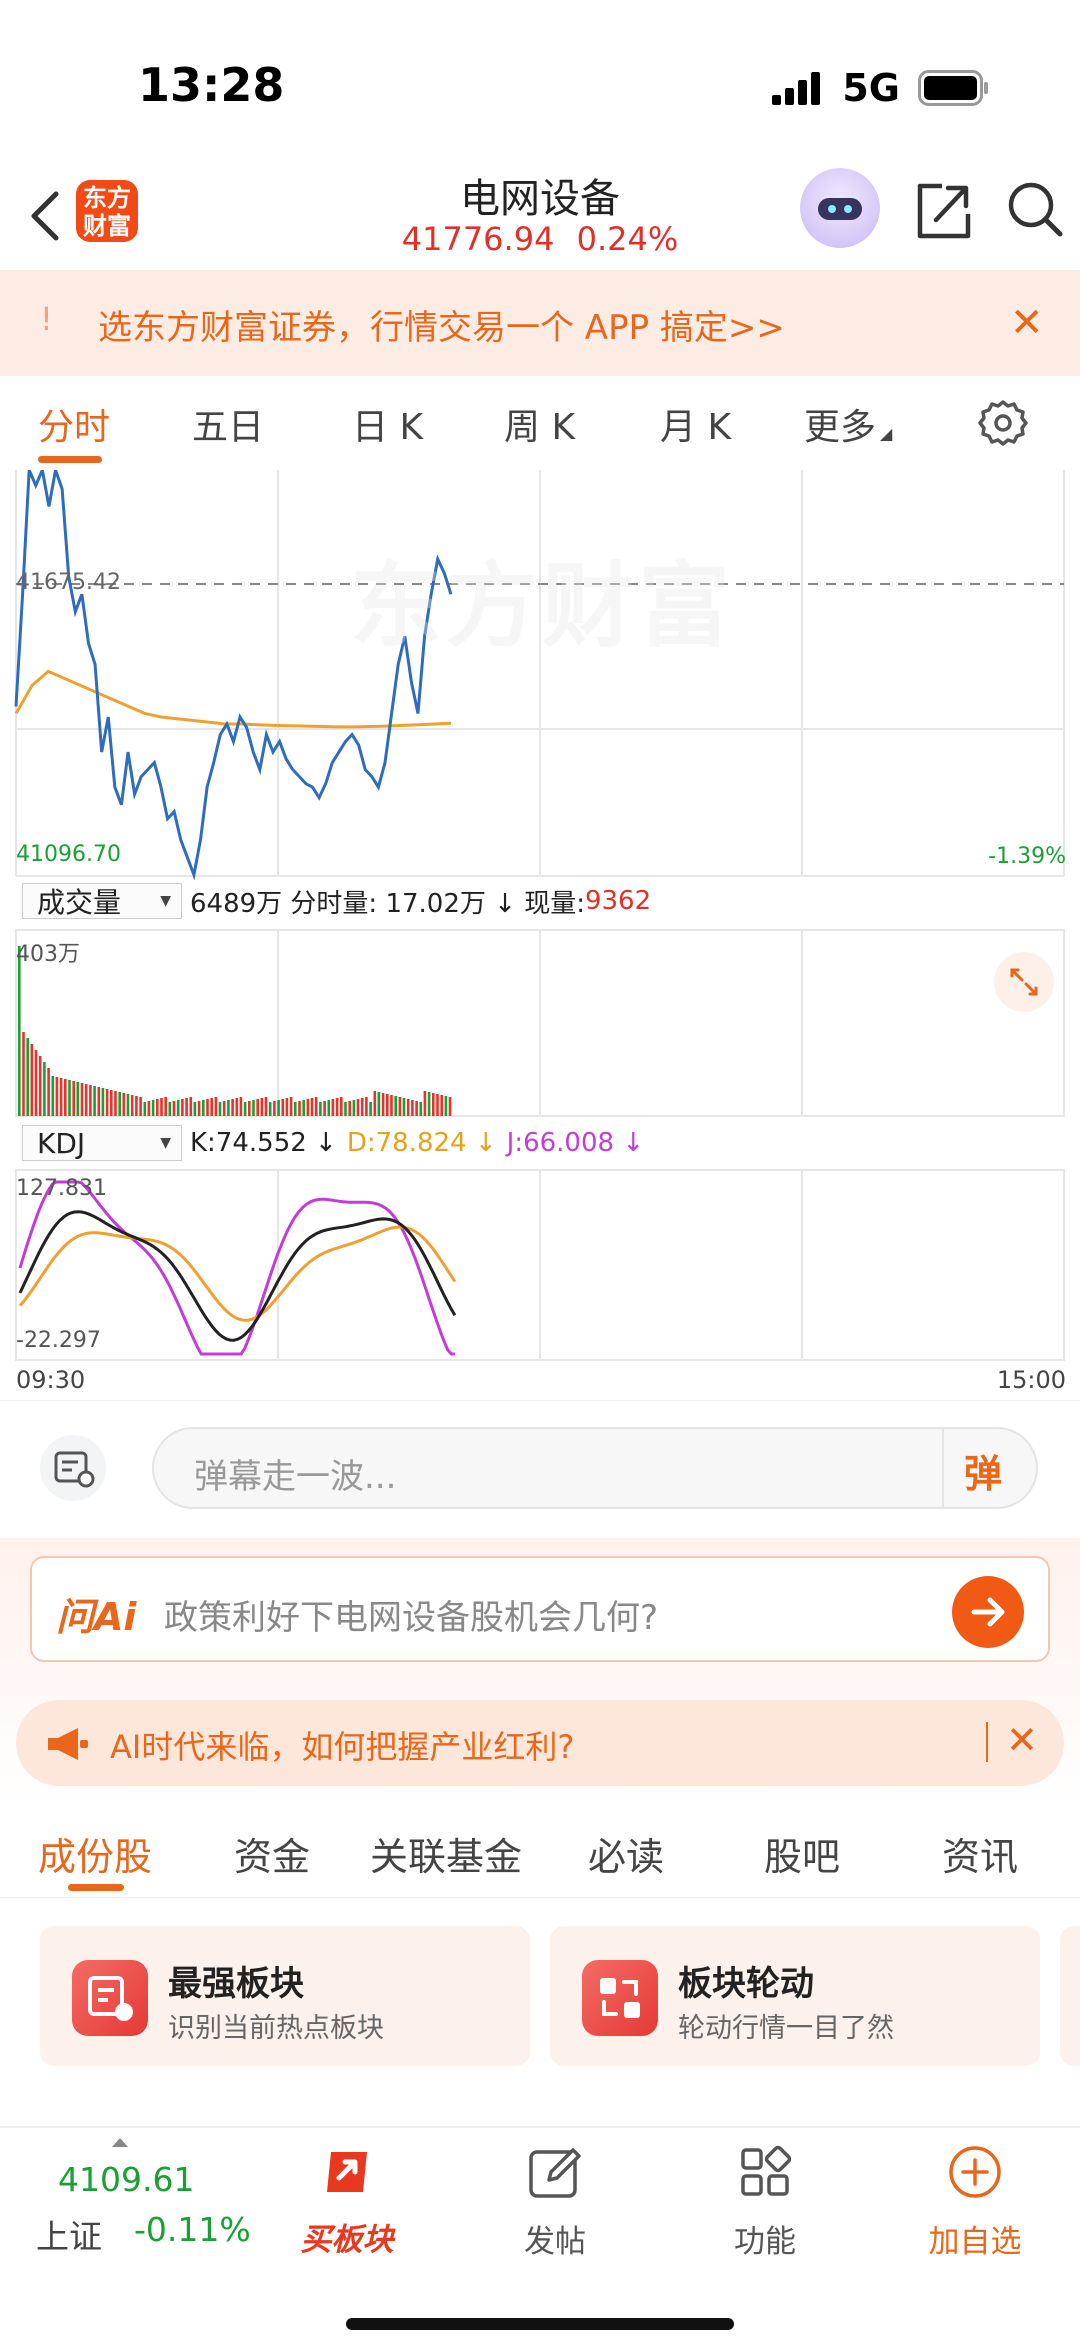 The height and width of the screenshot is (2349, 1080). What do you see at coordinates (48, 954) in the screenshot?
I see `volume-max-label: 403万` at bounding box center [48, 954].